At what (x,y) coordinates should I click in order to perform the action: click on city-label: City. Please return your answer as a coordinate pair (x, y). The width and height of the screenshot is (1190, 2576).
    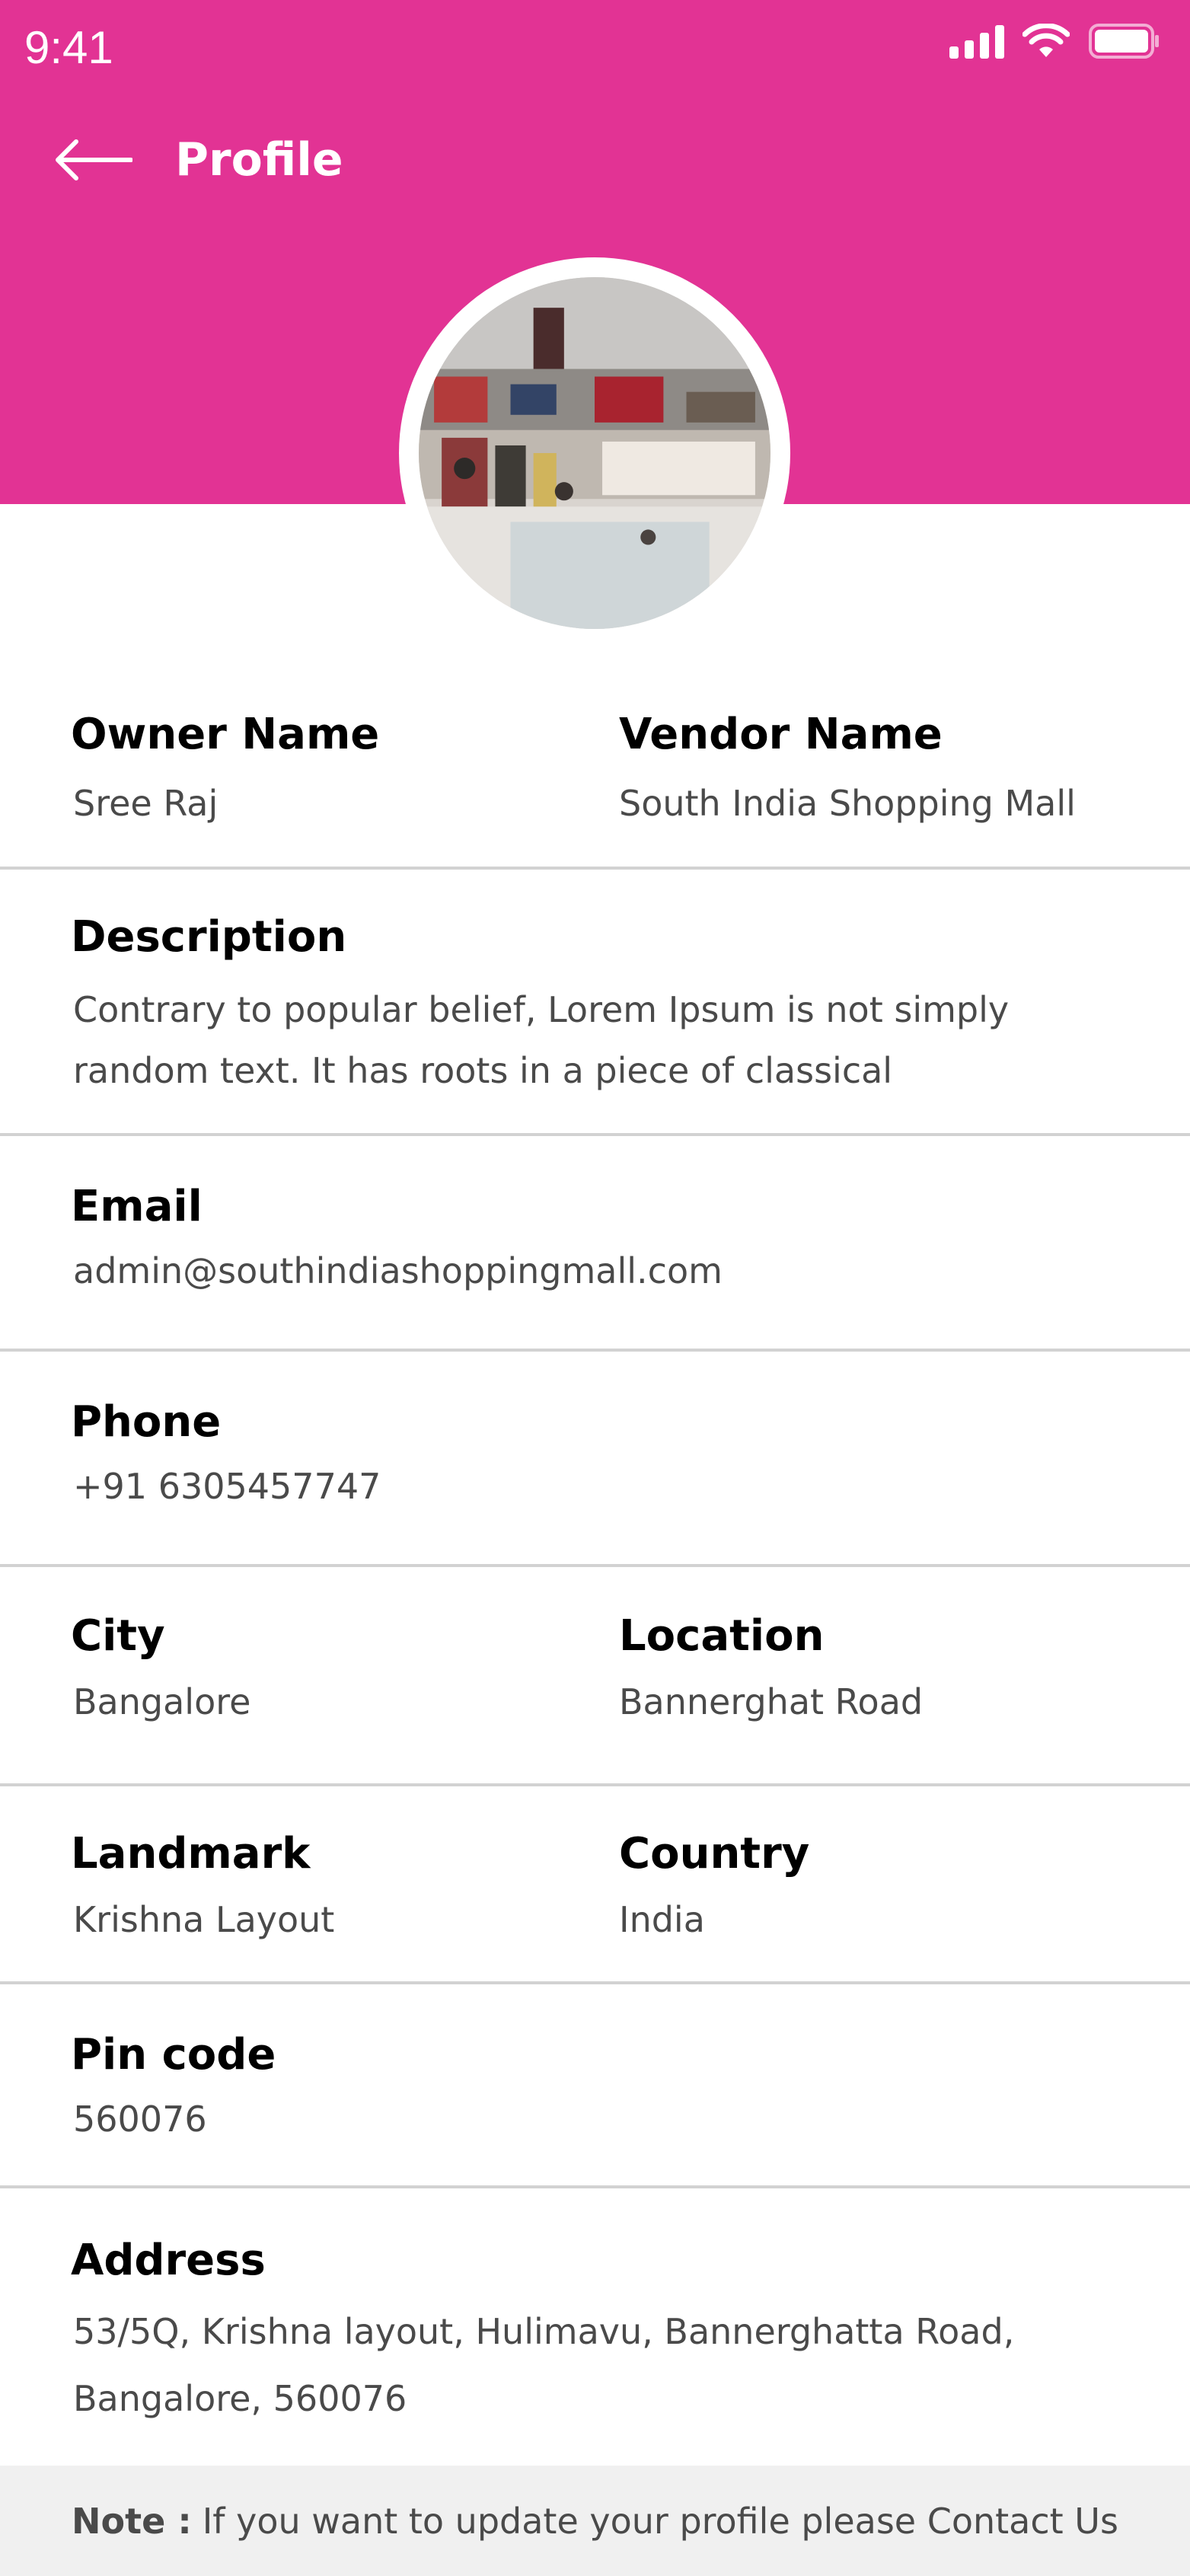
    Looking at the image, I should click on (118, 1636).